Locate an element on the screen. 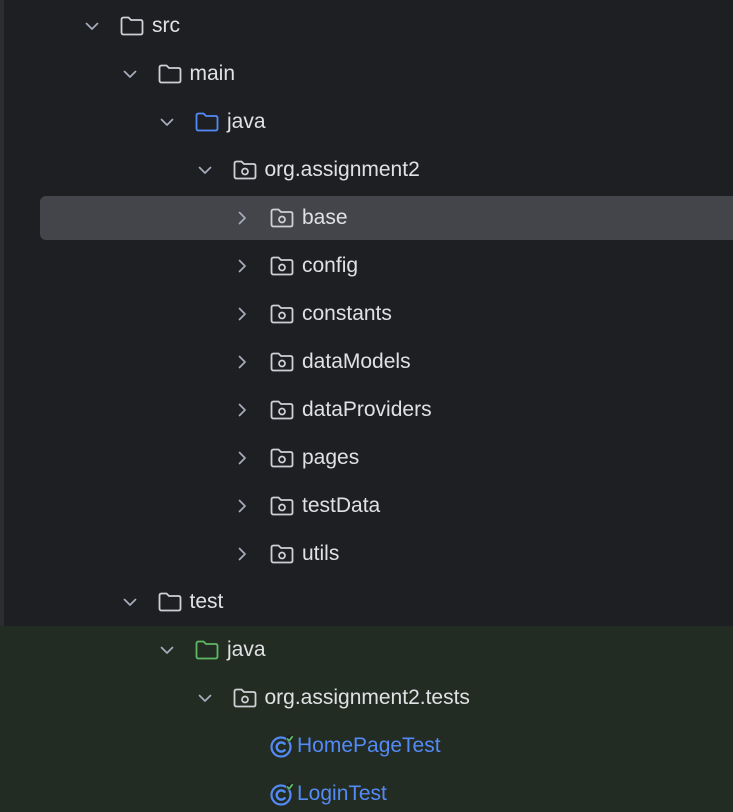  tree-node-label: HomePageTest is located at coordinates (369, 745).